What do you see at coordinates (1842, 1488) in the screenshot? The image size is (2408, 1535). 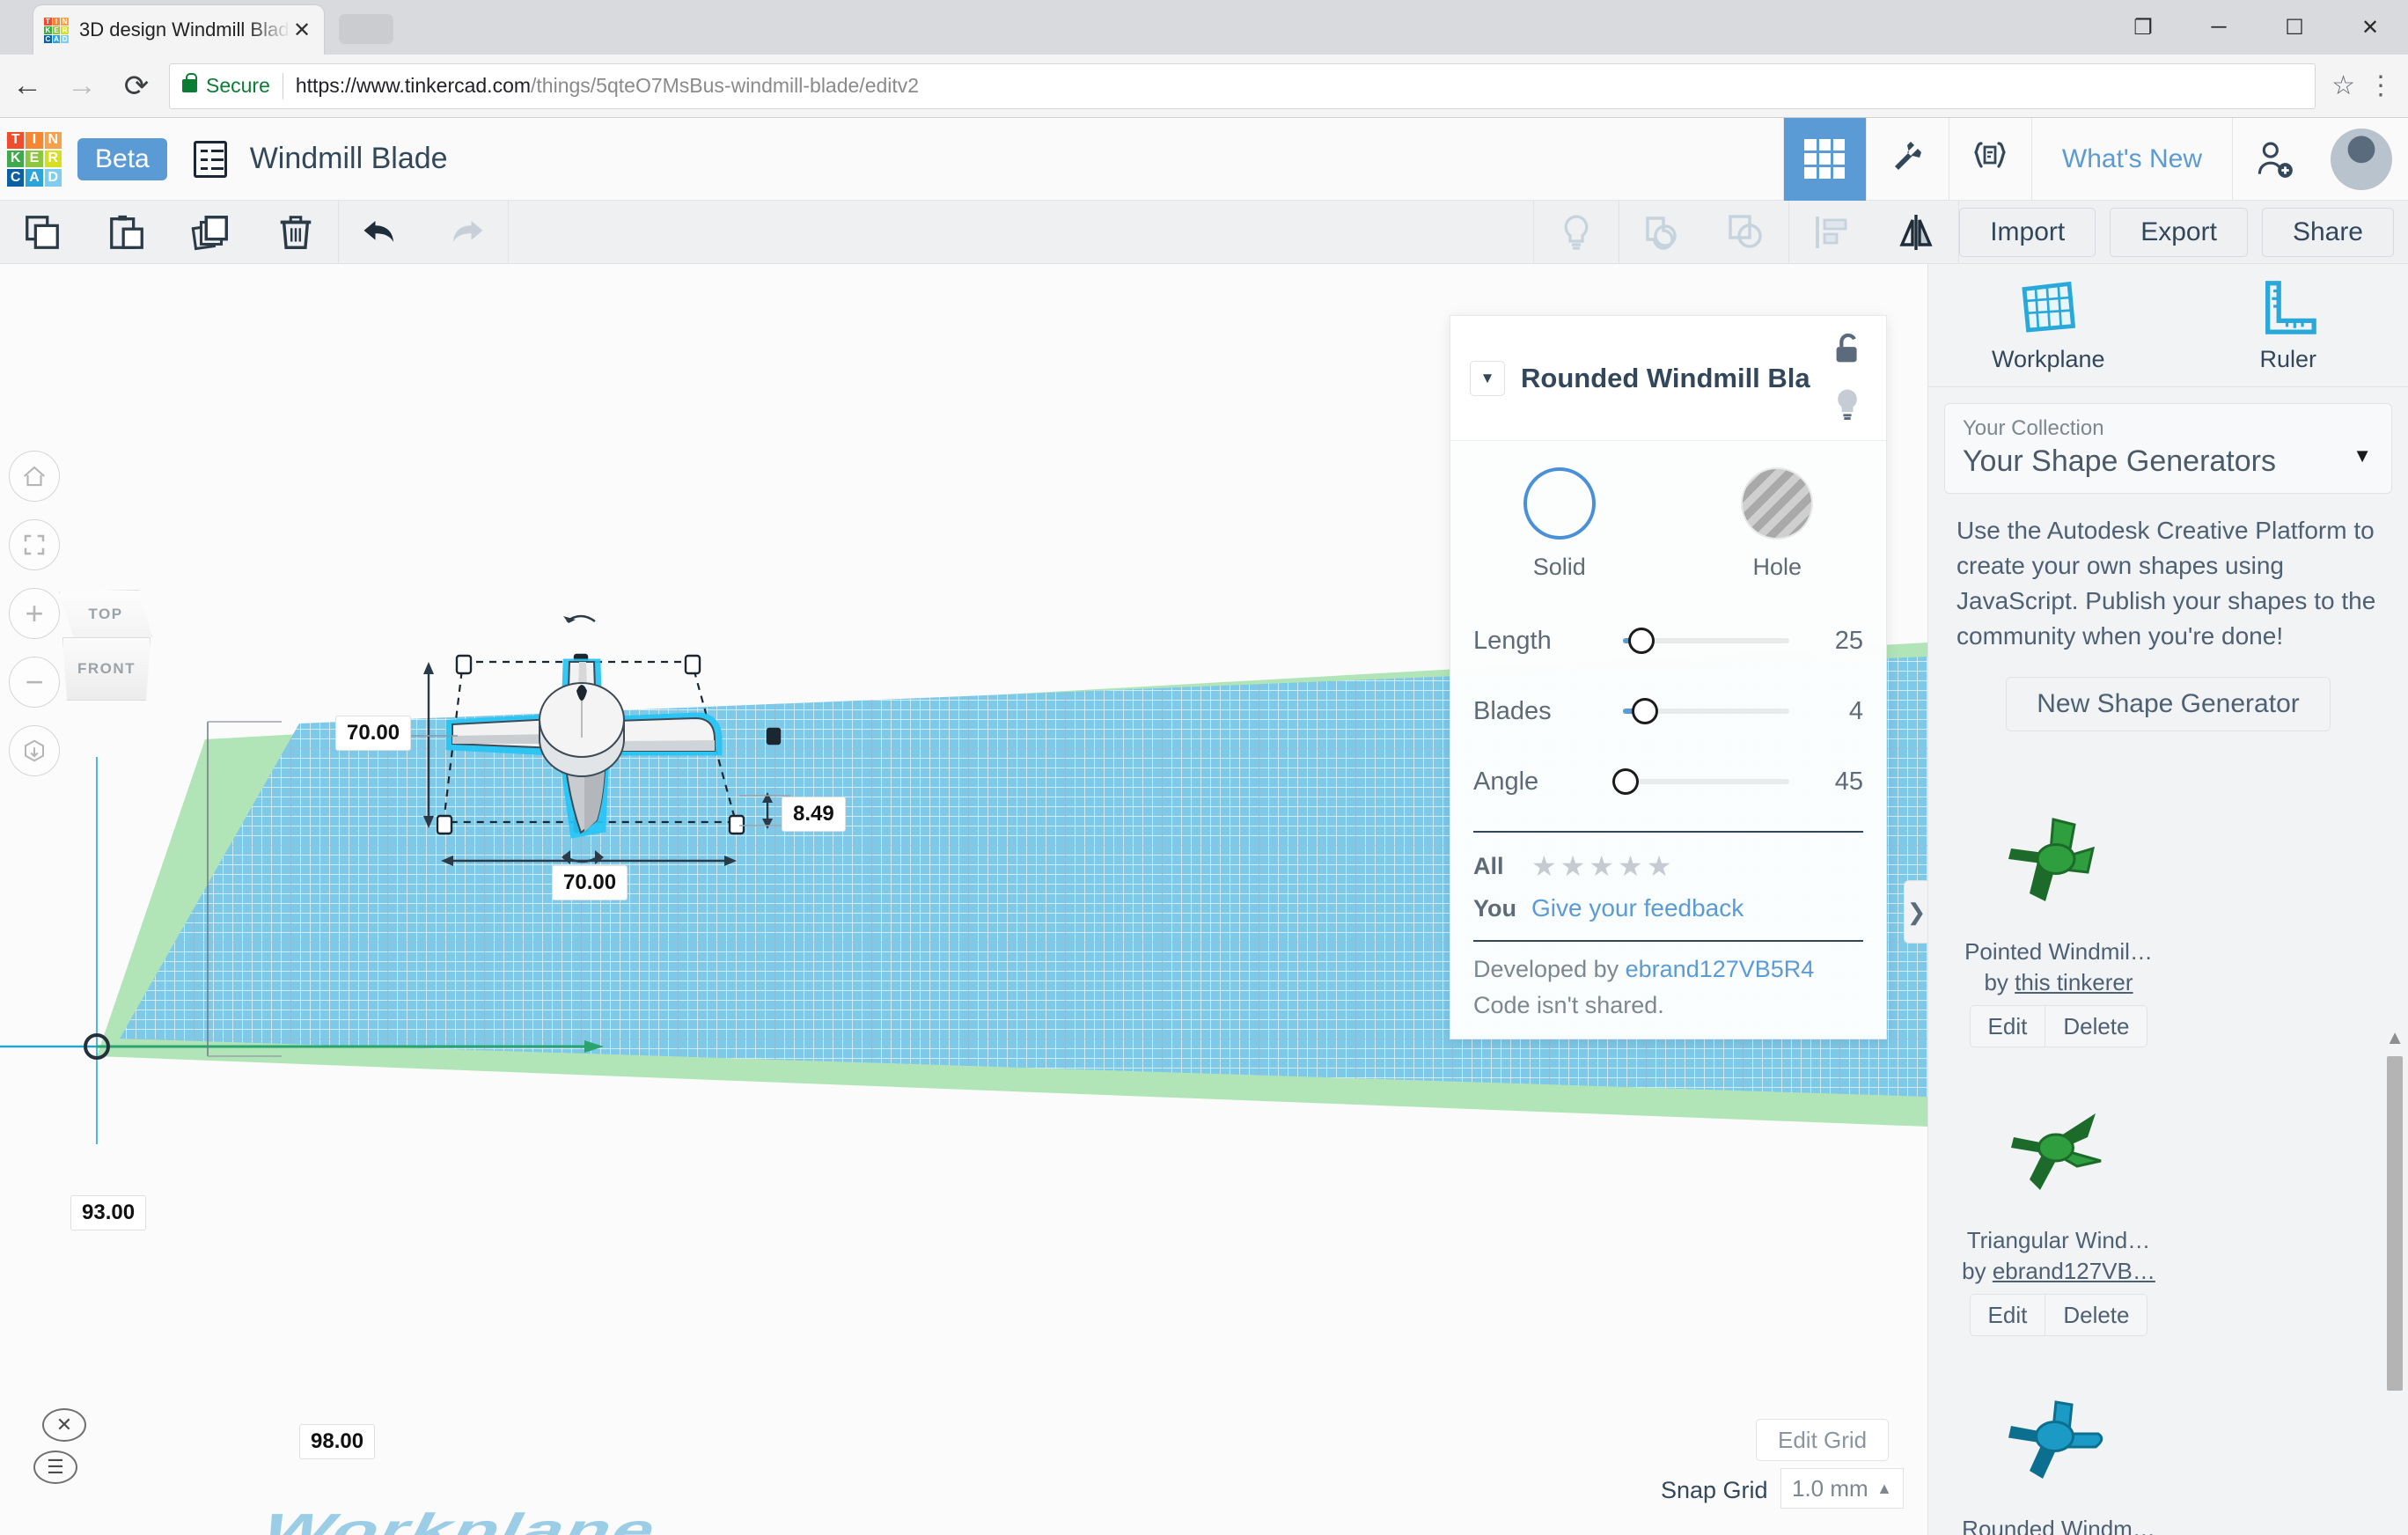 I see `snap-grid-select: 1.0 mm ▲` at bounding box center [1842, 1488].